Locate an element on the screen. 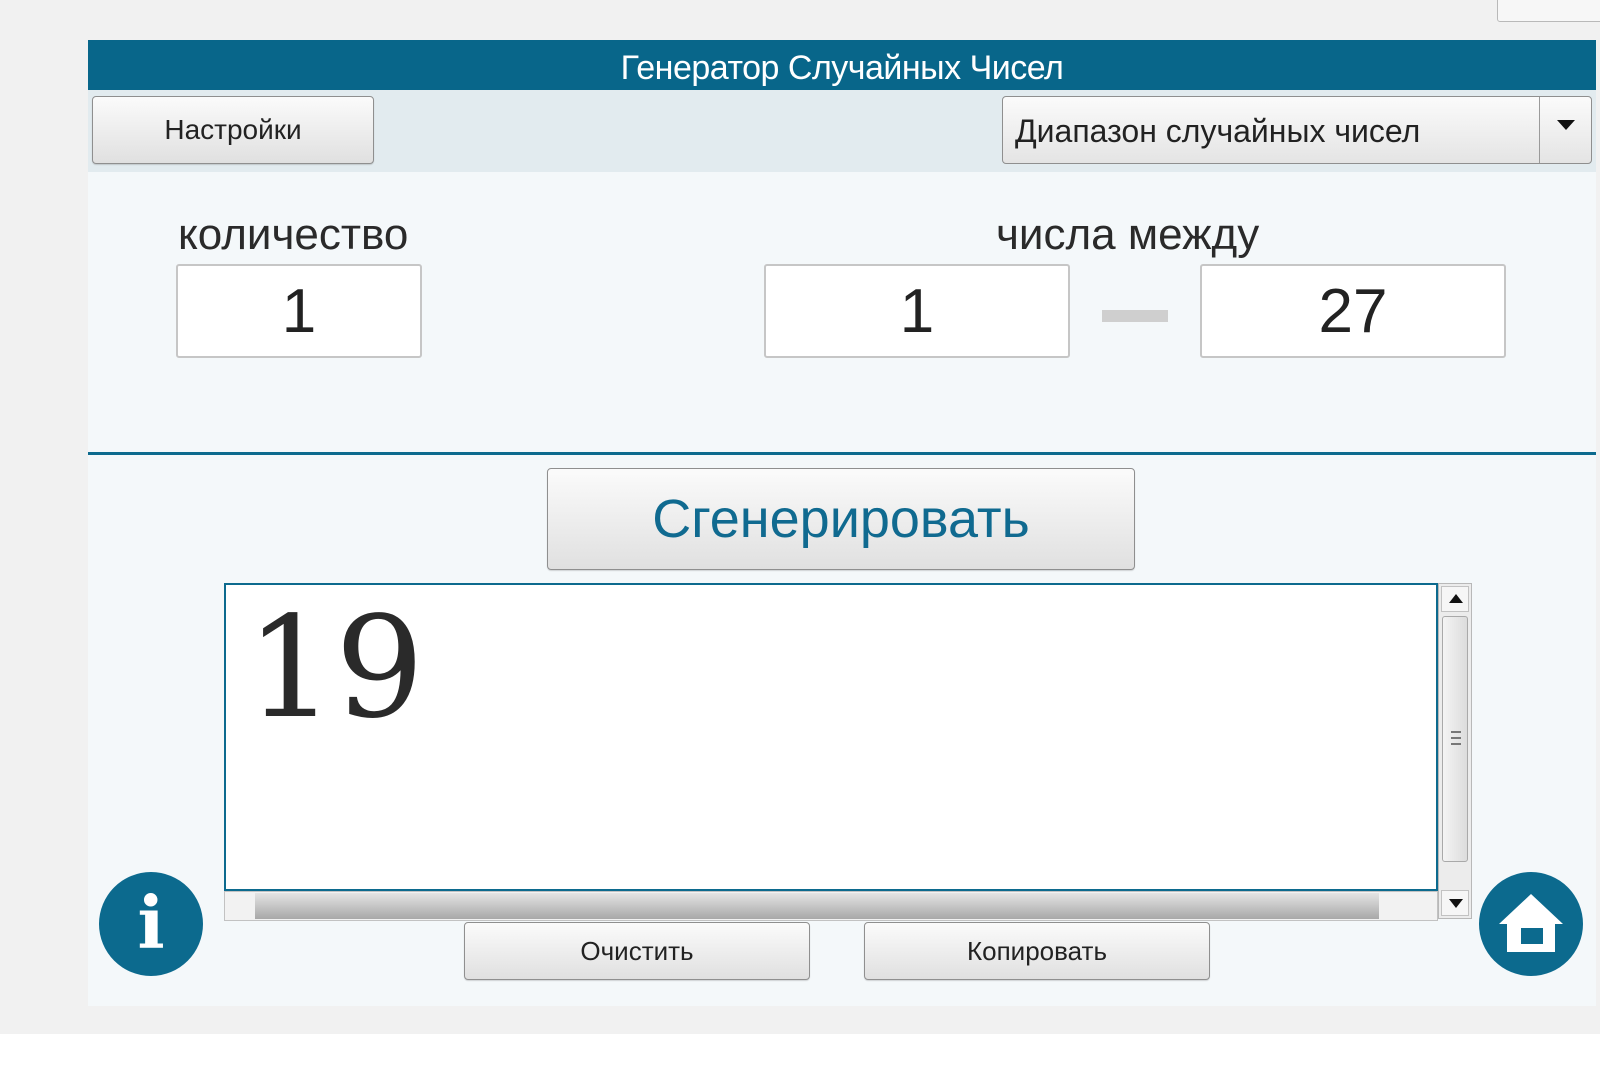 The width and height of the screenshot is (1600, 1066). widget-title: Генератор Случайных Чисел is located at coordinates (842, 65).